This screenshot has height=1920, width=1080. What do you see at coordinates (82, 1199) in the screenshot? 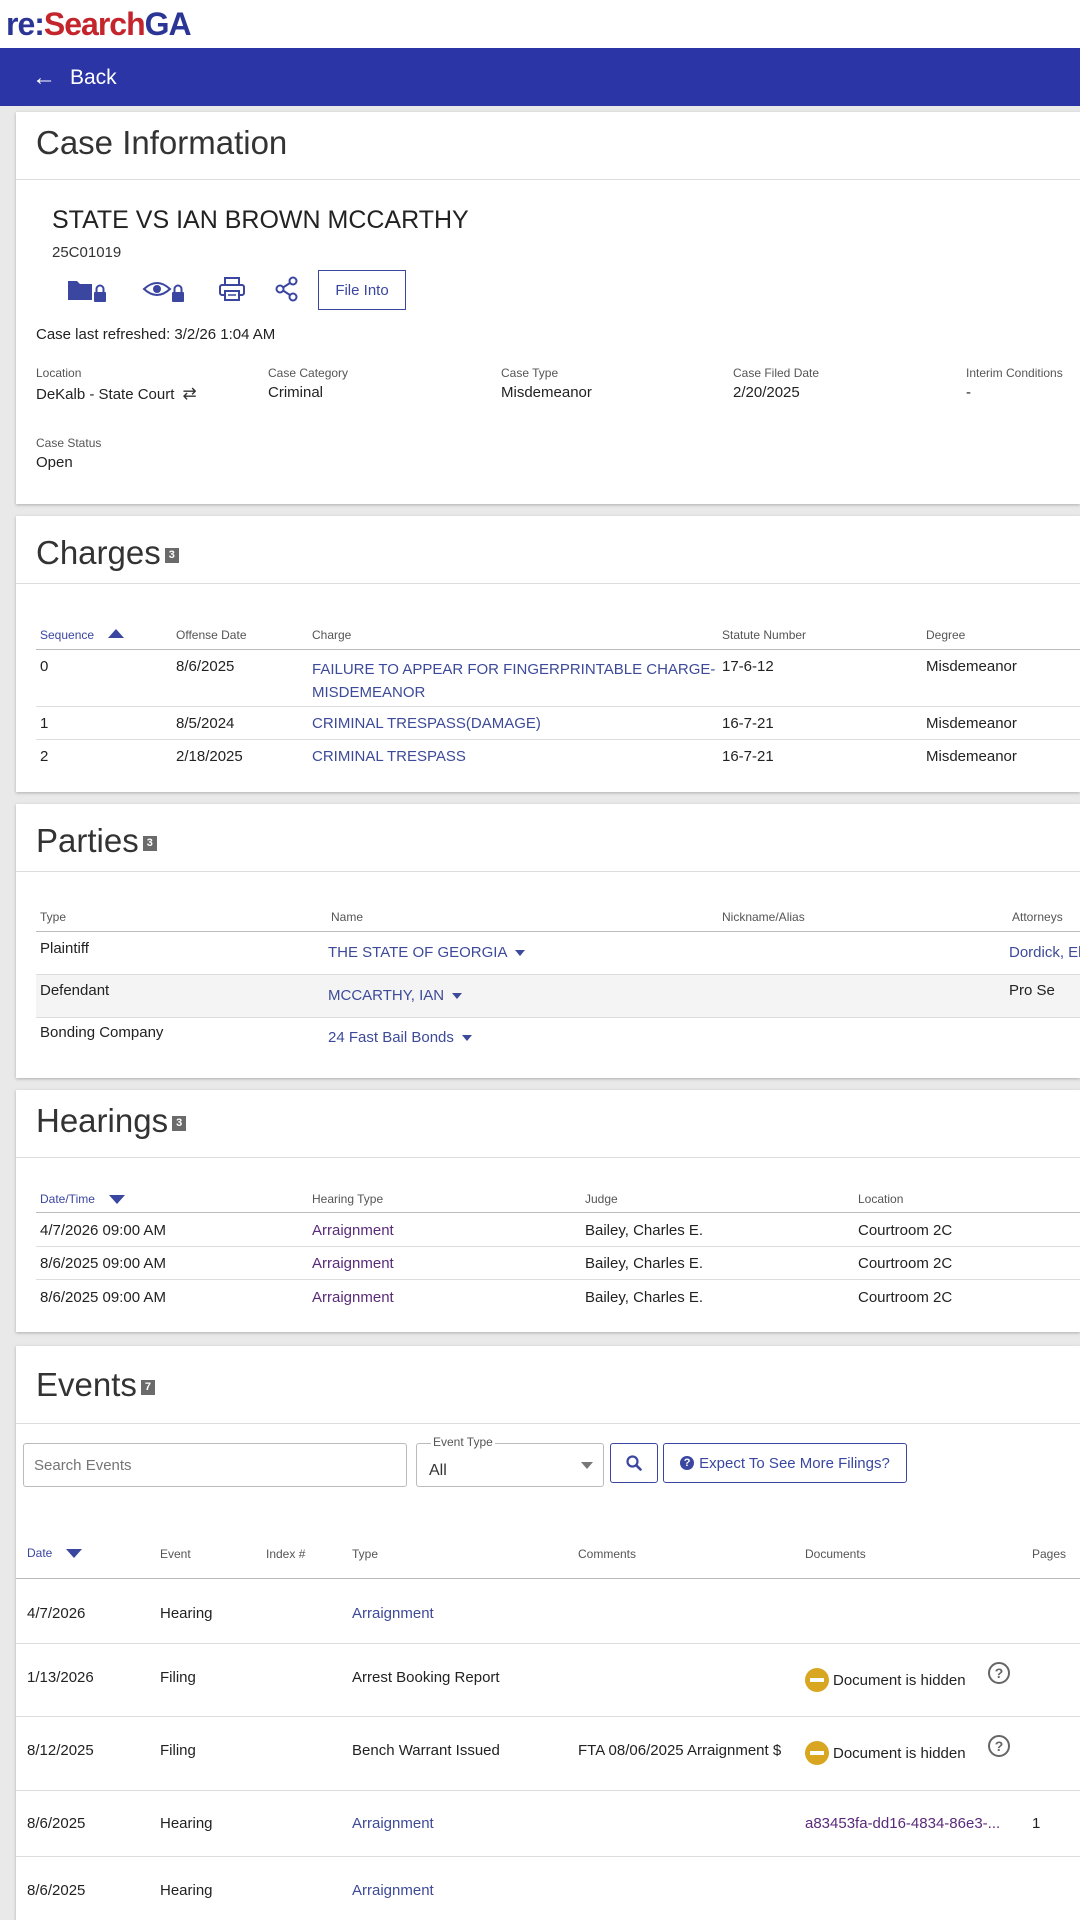
I see `column-header-date-time: Date/Time` at bounding box center [82, 1199].